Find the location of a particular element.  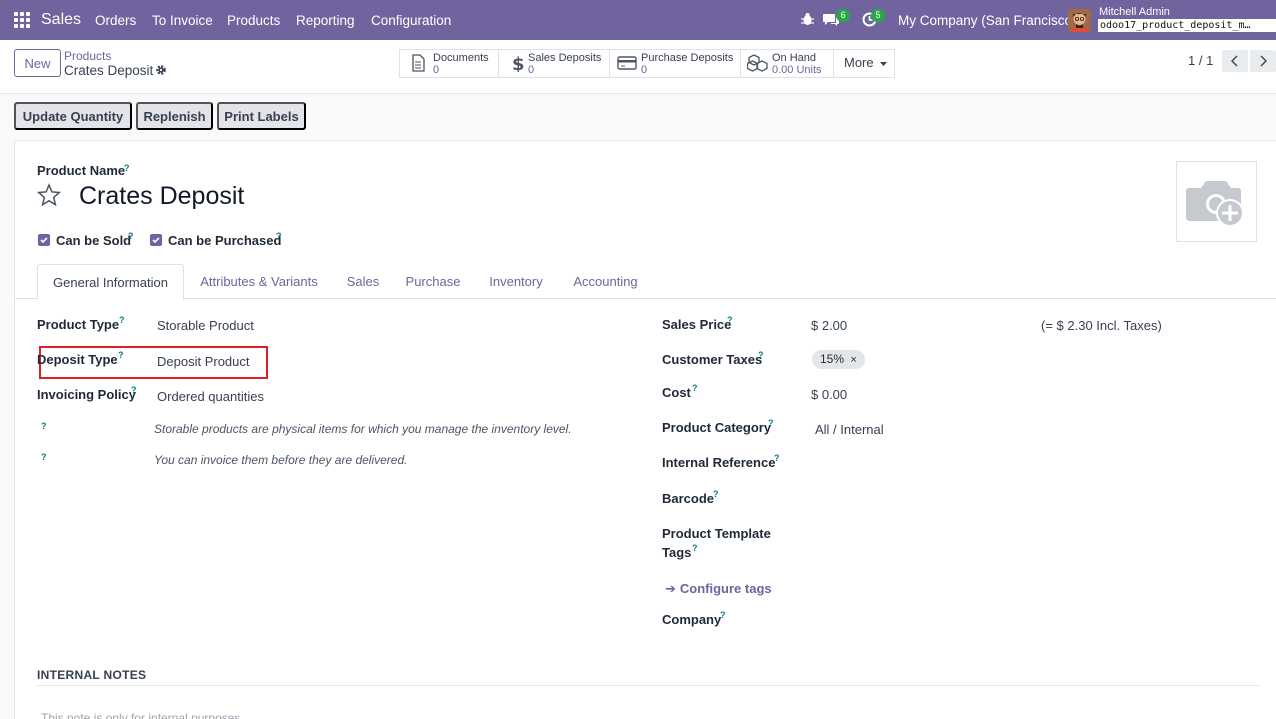

on-hand-label: On Hand is located at coordinates (794, 58).